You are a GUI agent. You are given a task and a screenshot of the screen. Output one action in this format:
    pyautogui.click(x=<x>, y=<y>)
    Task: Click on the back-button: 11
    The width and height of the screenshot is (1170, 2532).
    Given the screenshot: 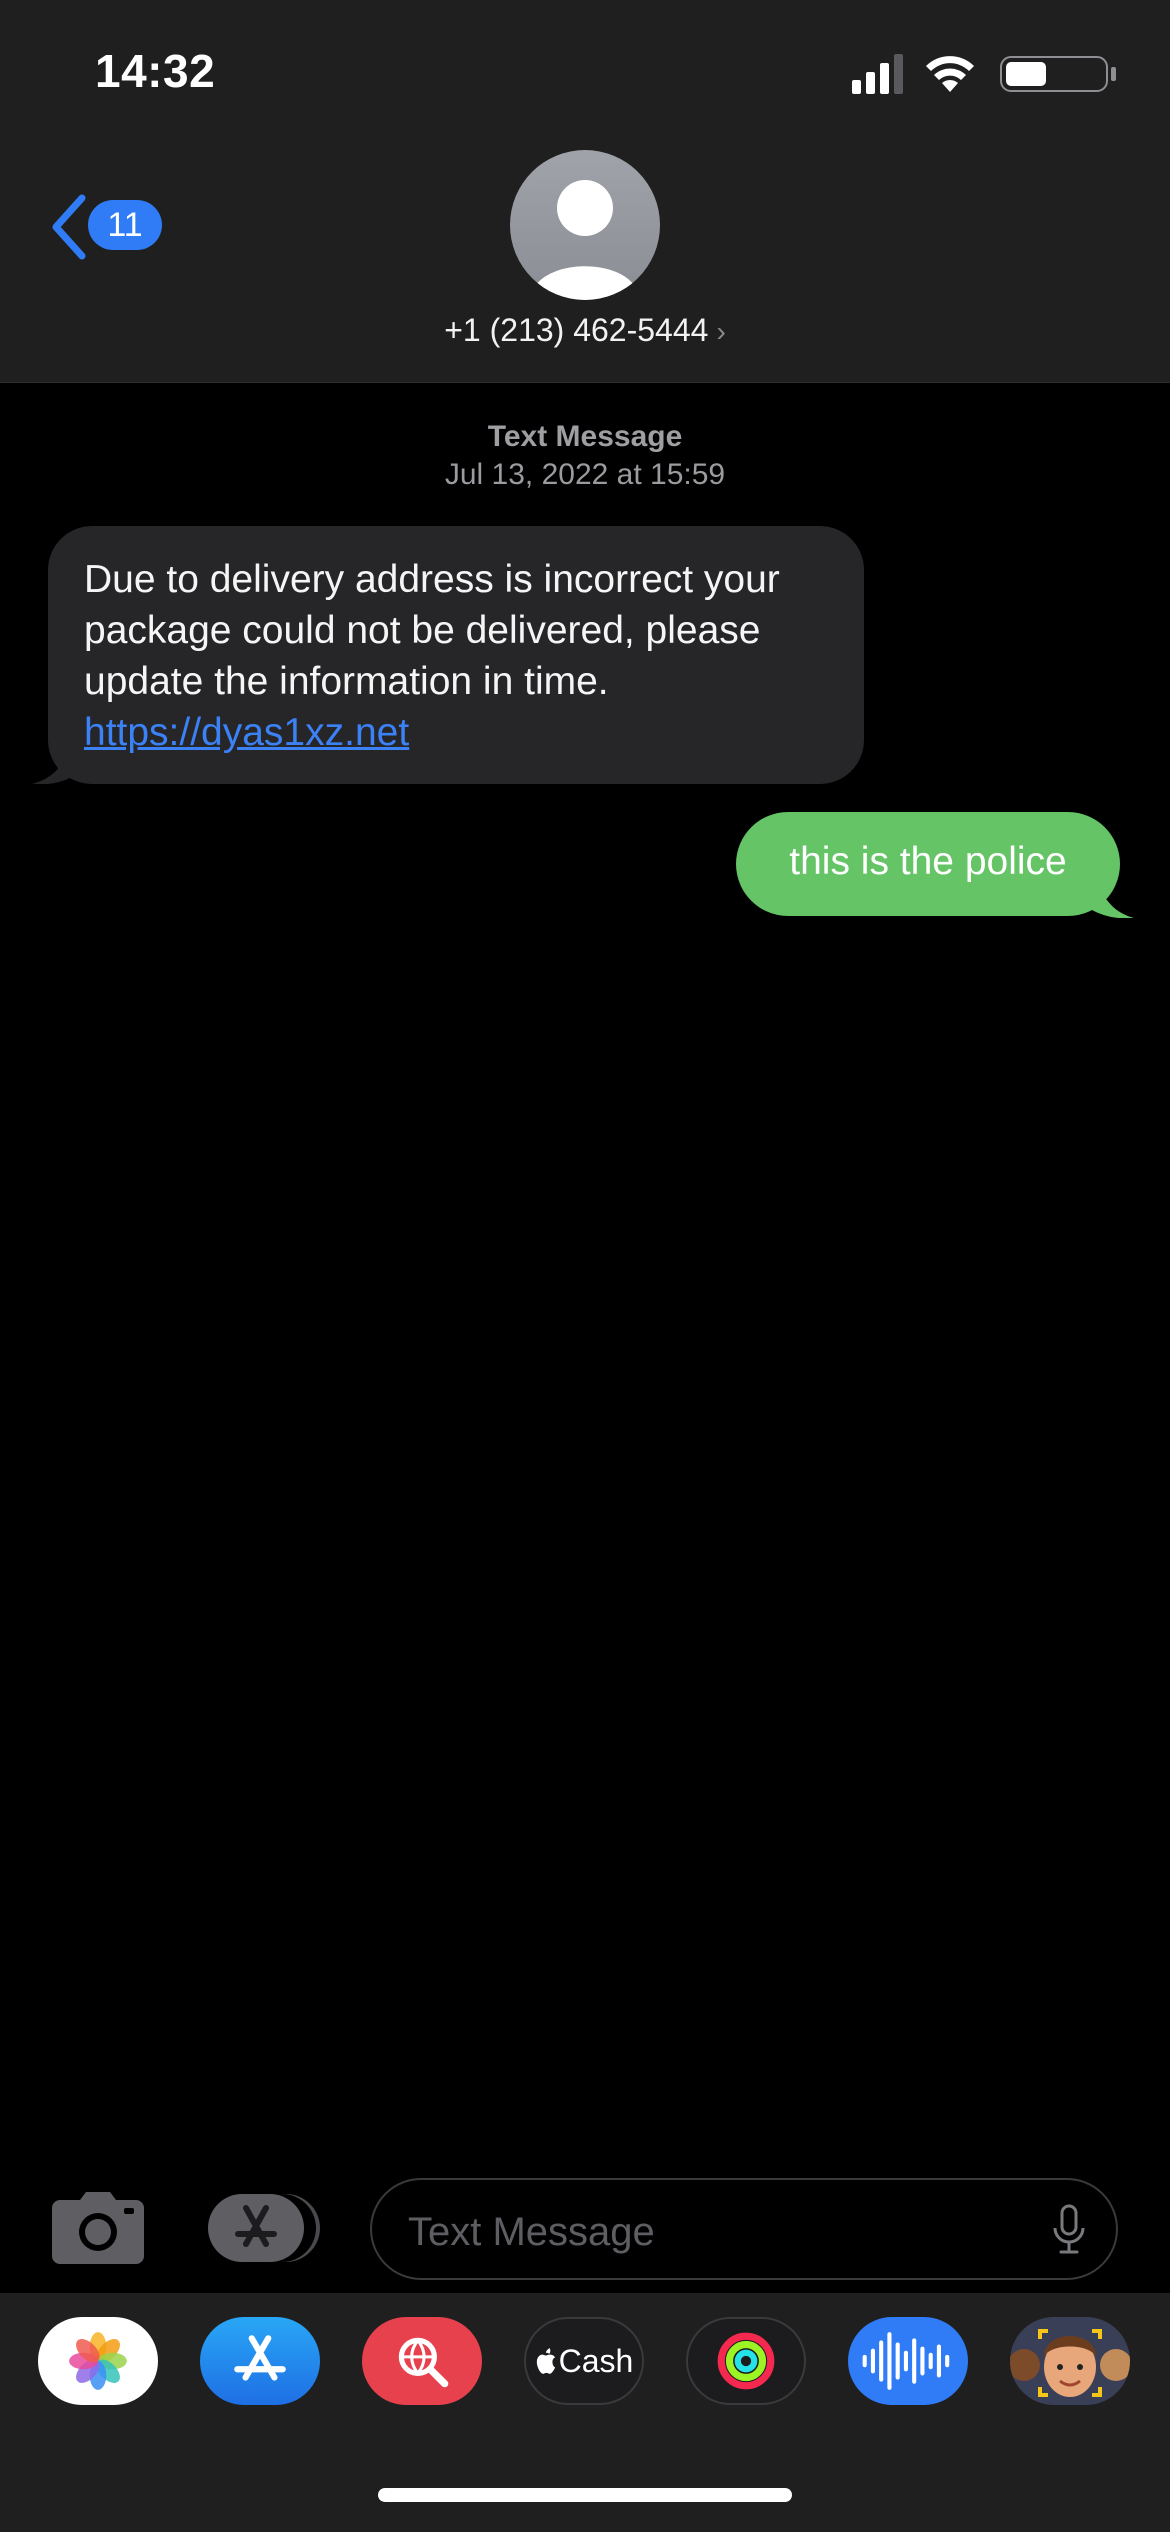 What is the action you would take?
    pyautogui.click(x=108, y=225)
    